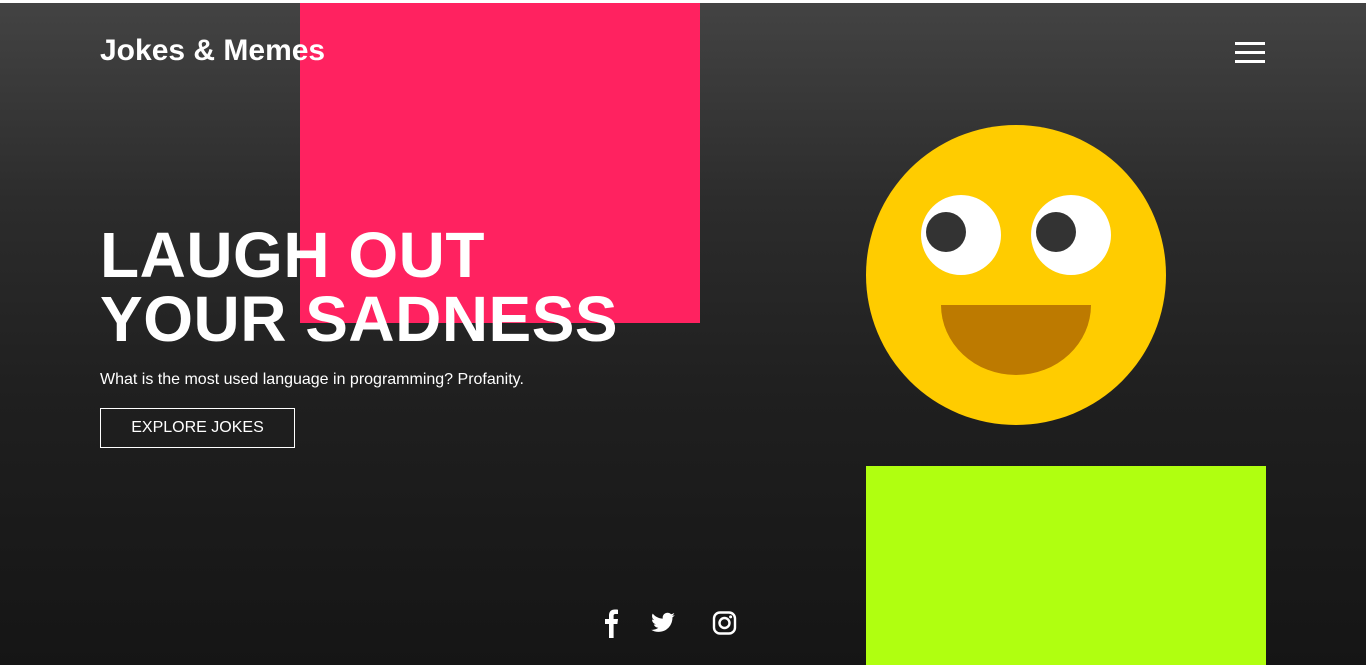  Describe the element at coordinates (1056, 232) in the screenshot. I see `smiley-right-pupil` at that location.